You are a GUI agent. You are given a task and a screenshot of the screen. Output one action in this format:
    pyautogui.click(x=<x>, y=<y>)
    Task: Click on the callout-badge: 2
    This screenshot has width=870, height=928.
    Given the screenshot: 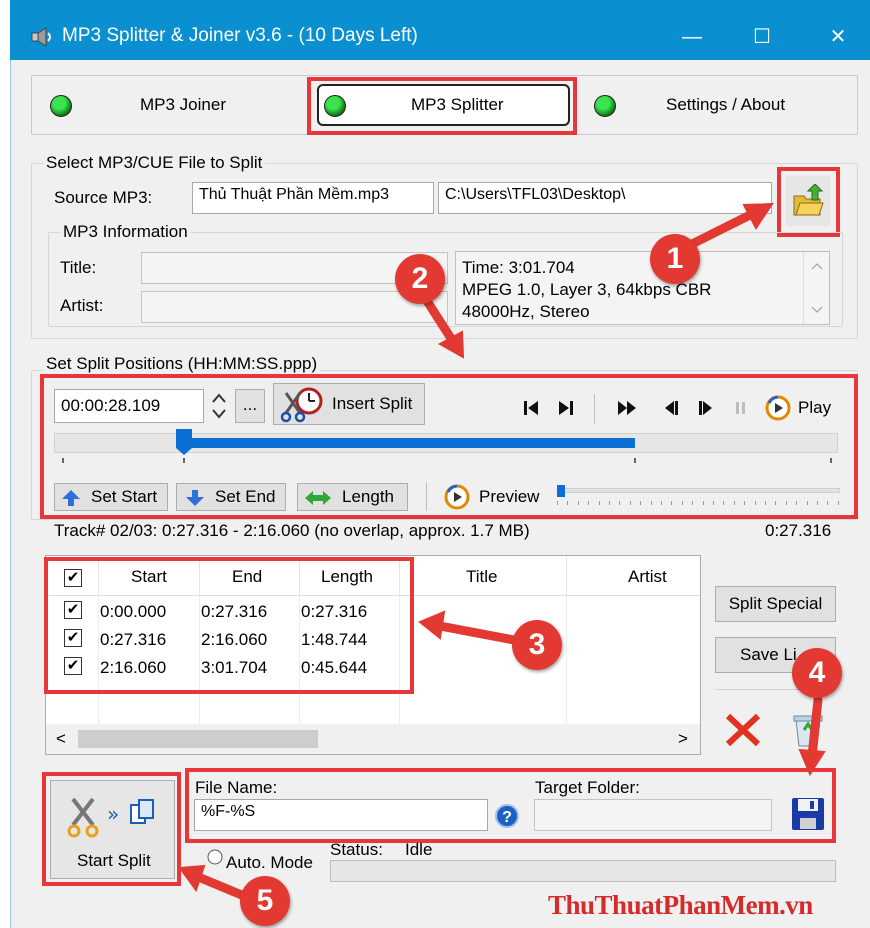 What is the action you would take?
    pyautogui.click(x=420, y=279)
    